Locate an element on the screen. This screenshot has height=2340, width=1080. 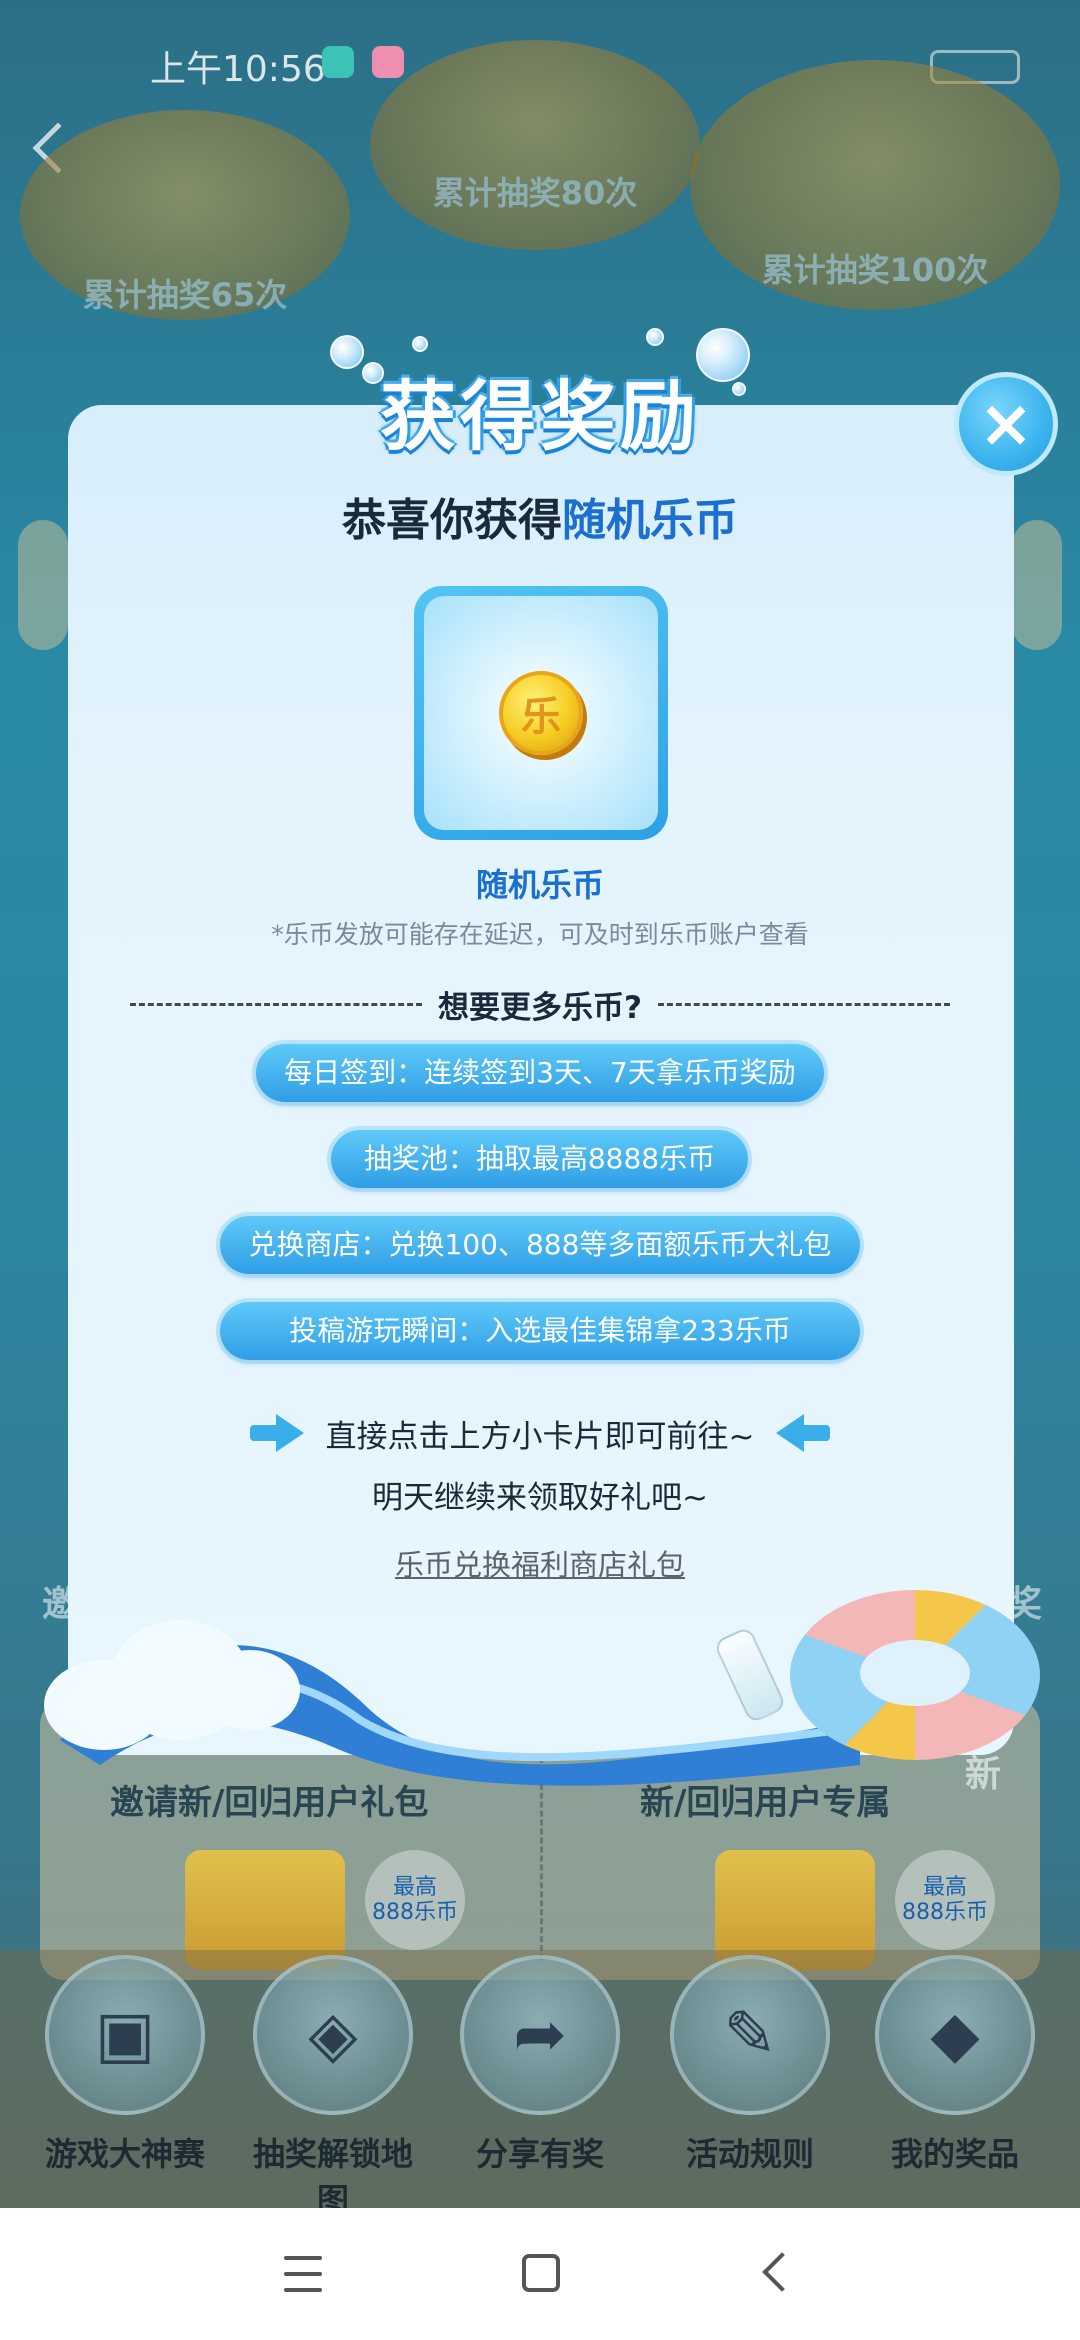
telegram-app-icon is located at coordinates (338, 62).